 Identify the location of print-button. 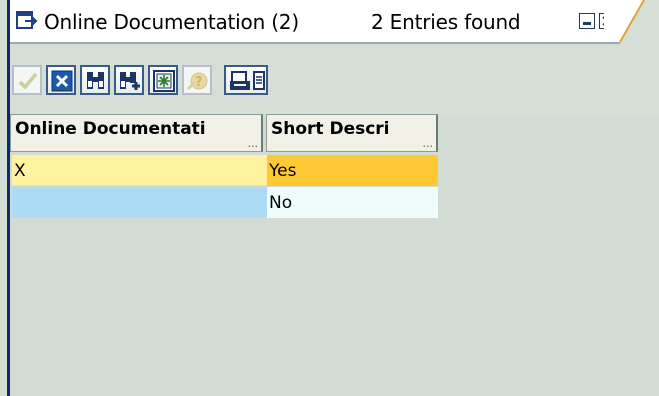
(246, 80).